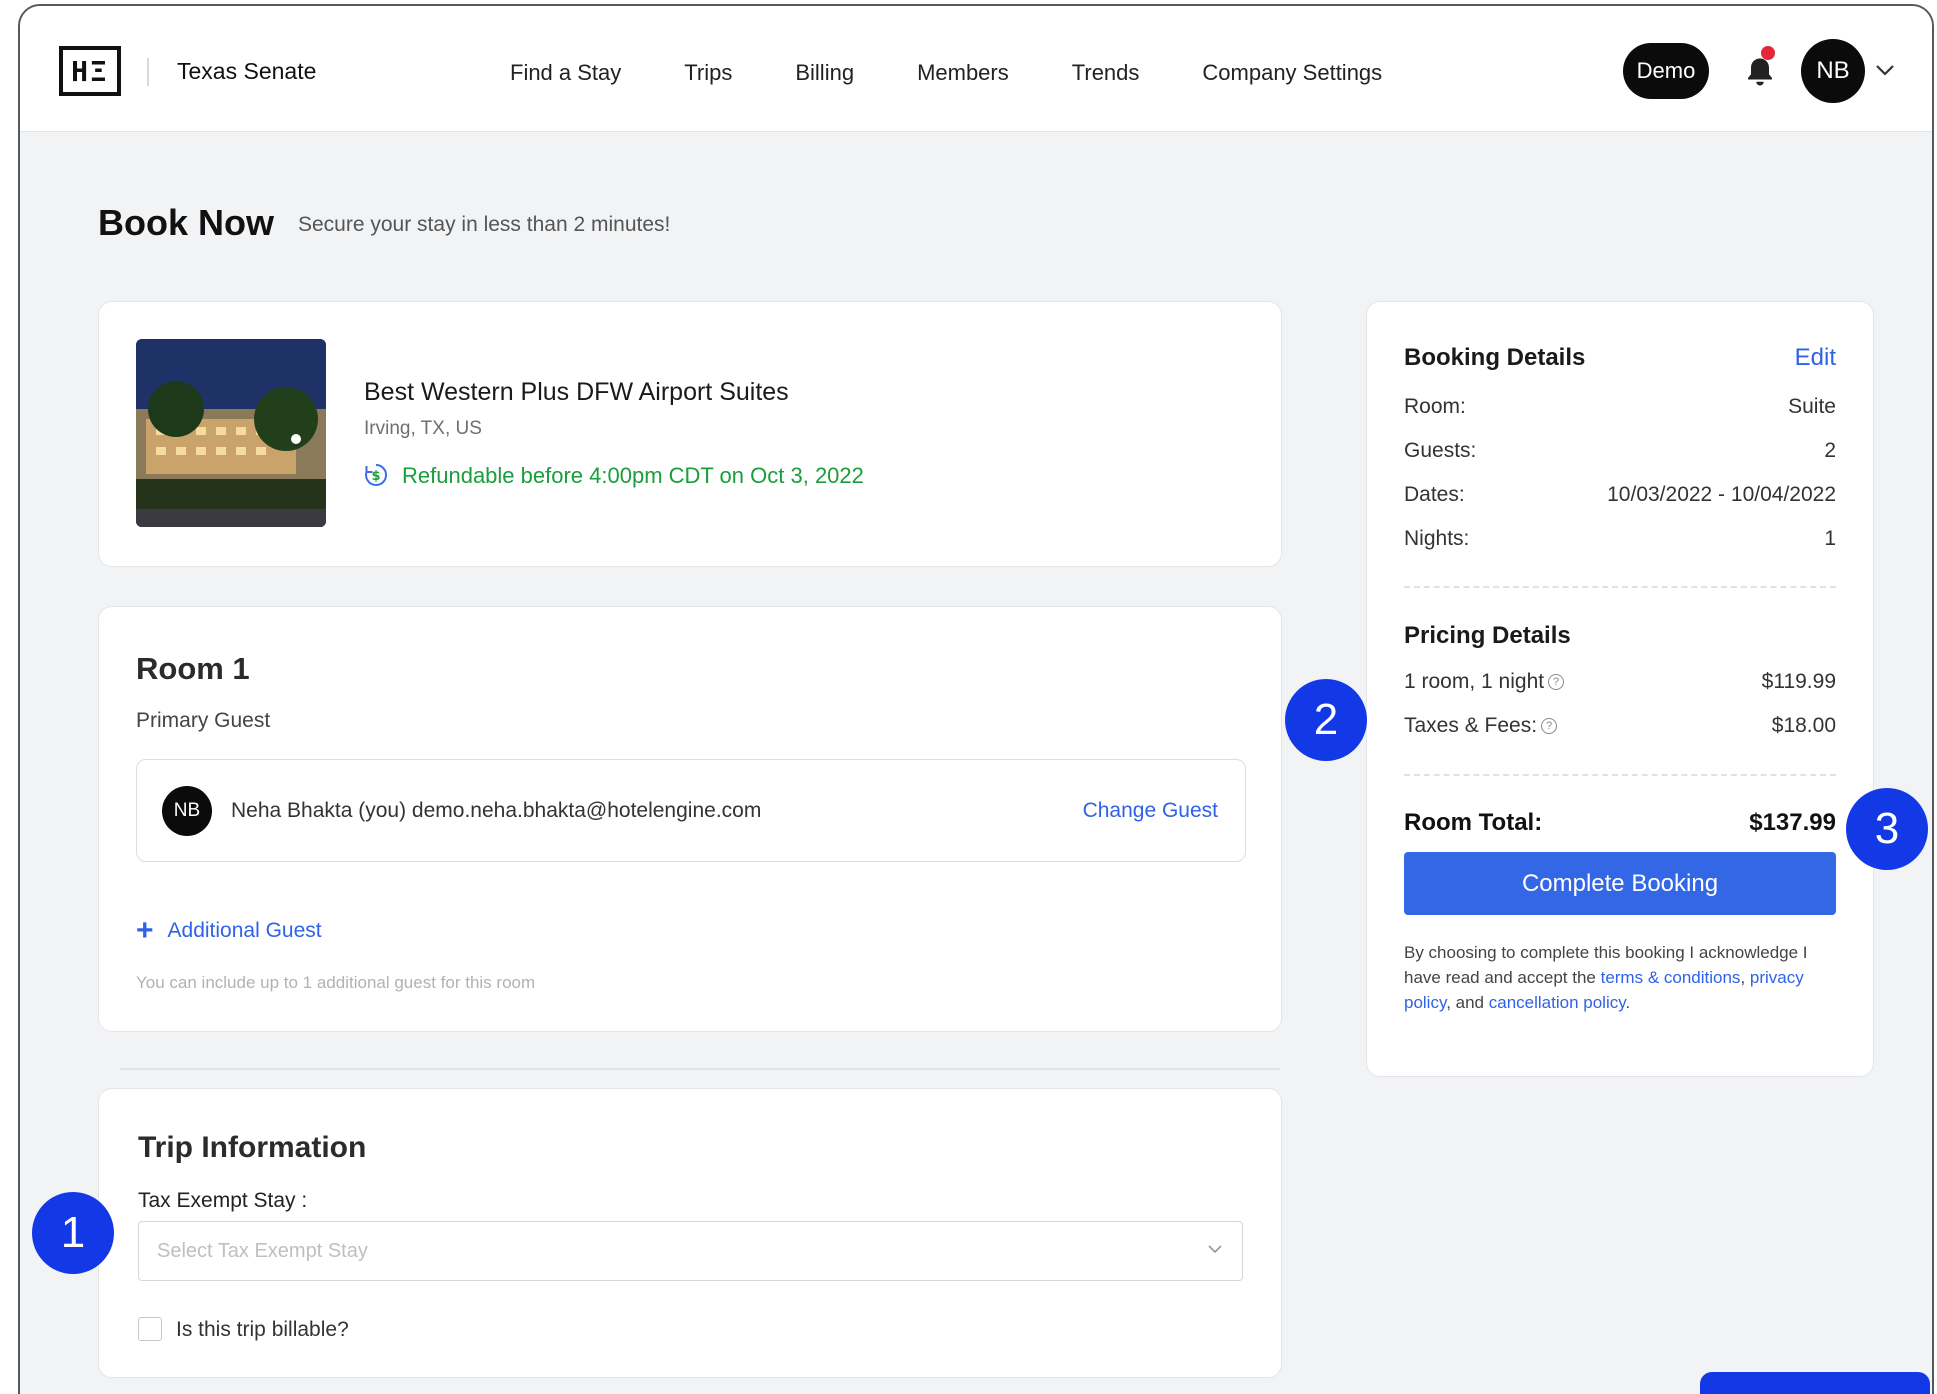  What do you see at coordinates (150, 1329) in the screenshot?
I see `billable-checkbox` at bounding box center [150, 1329].